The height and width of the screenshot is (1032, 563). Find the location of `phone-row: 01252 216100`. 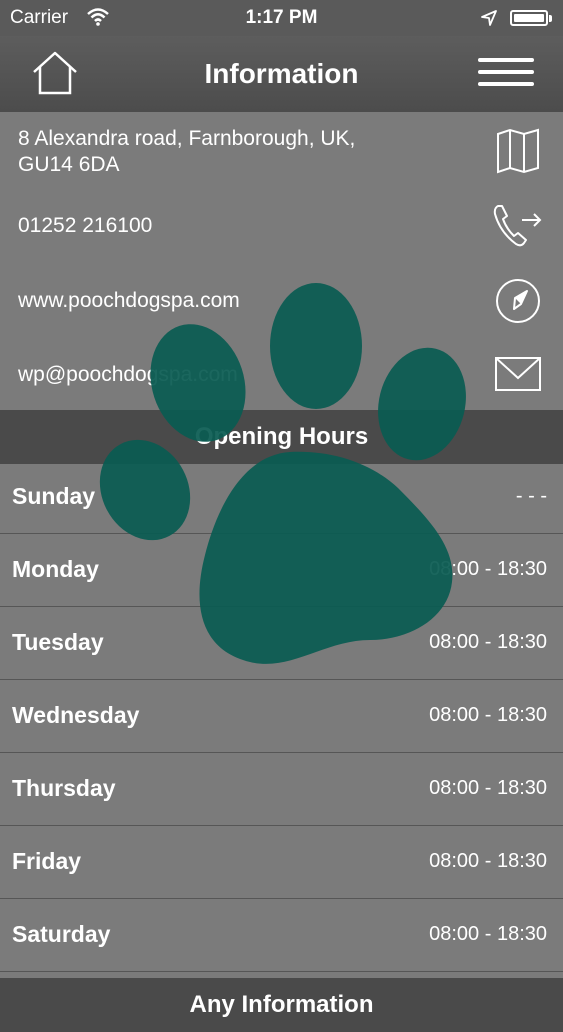

phone-row: 01252 216100 is located at coordinates (281, 225).